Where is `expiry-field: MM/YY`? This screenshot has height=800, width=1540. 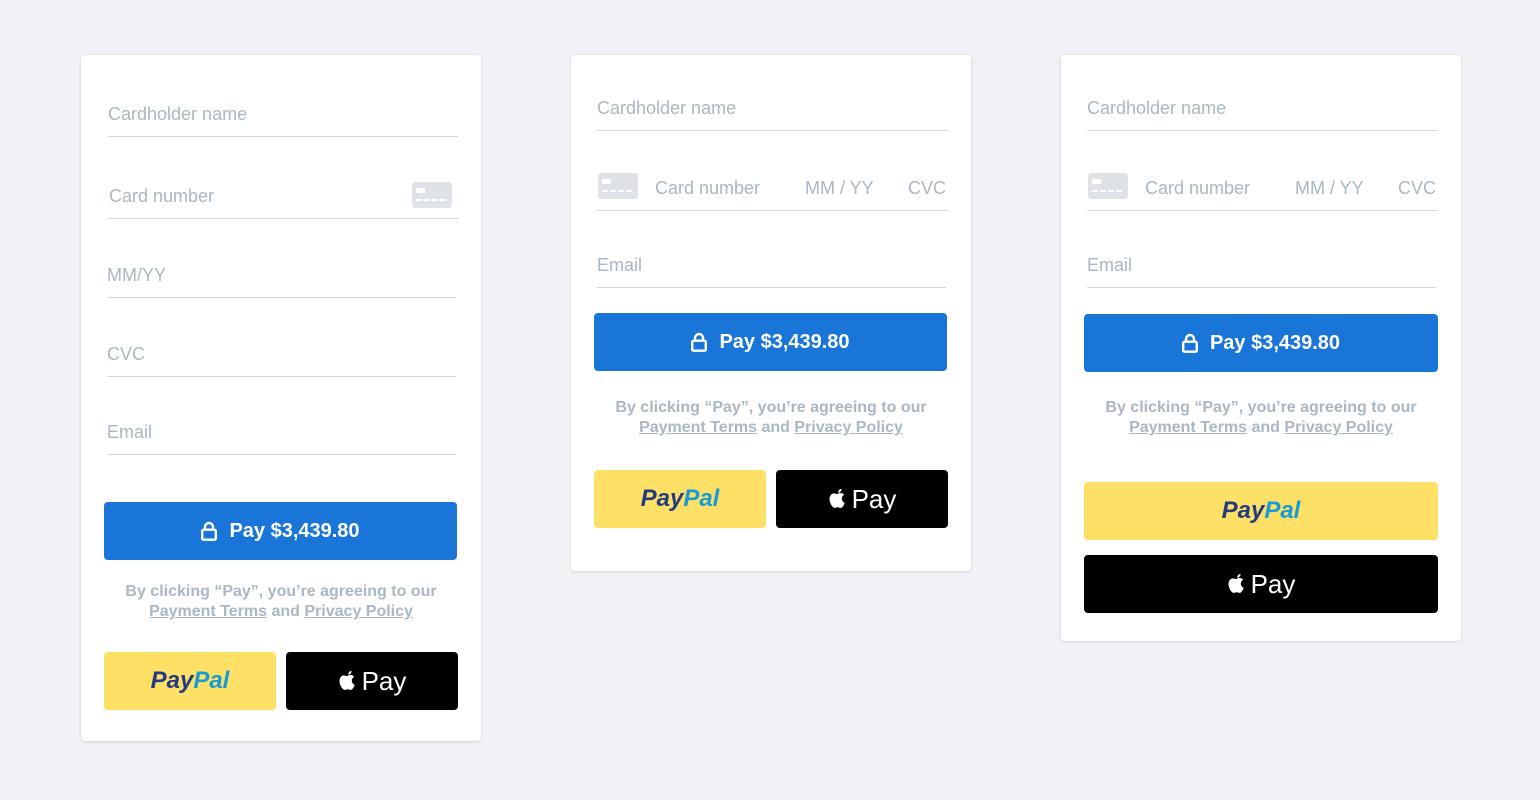 expiry-field: MM/YY is located at coordinates (281, 276).